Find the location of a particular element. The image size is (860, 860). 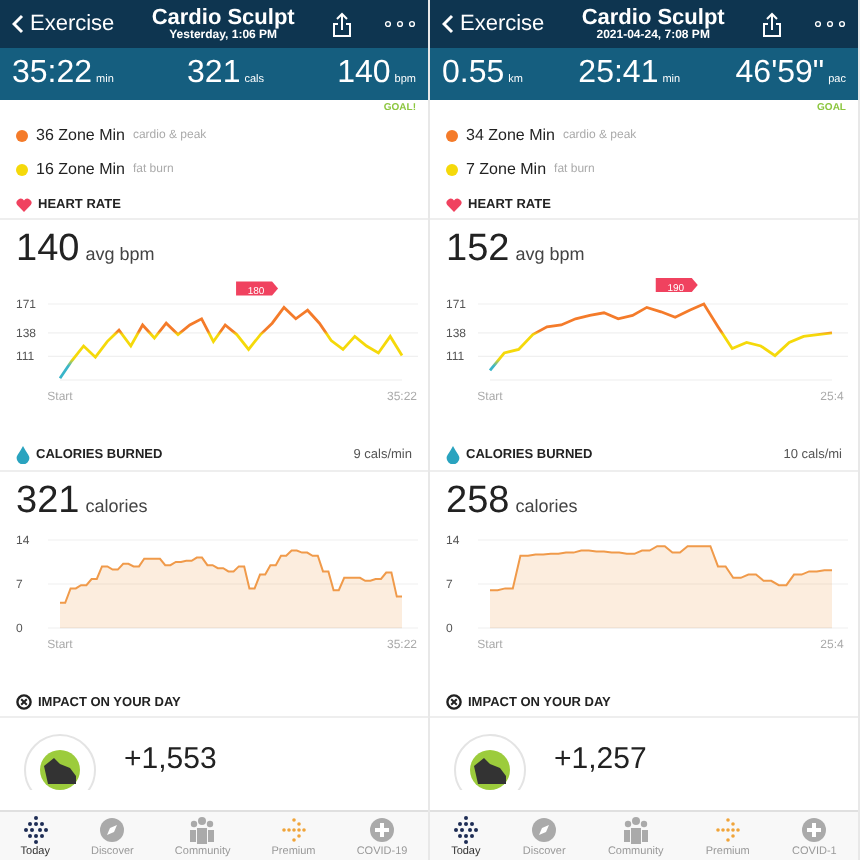

stat-value: 35:22 is located at coordinates (52, 74).